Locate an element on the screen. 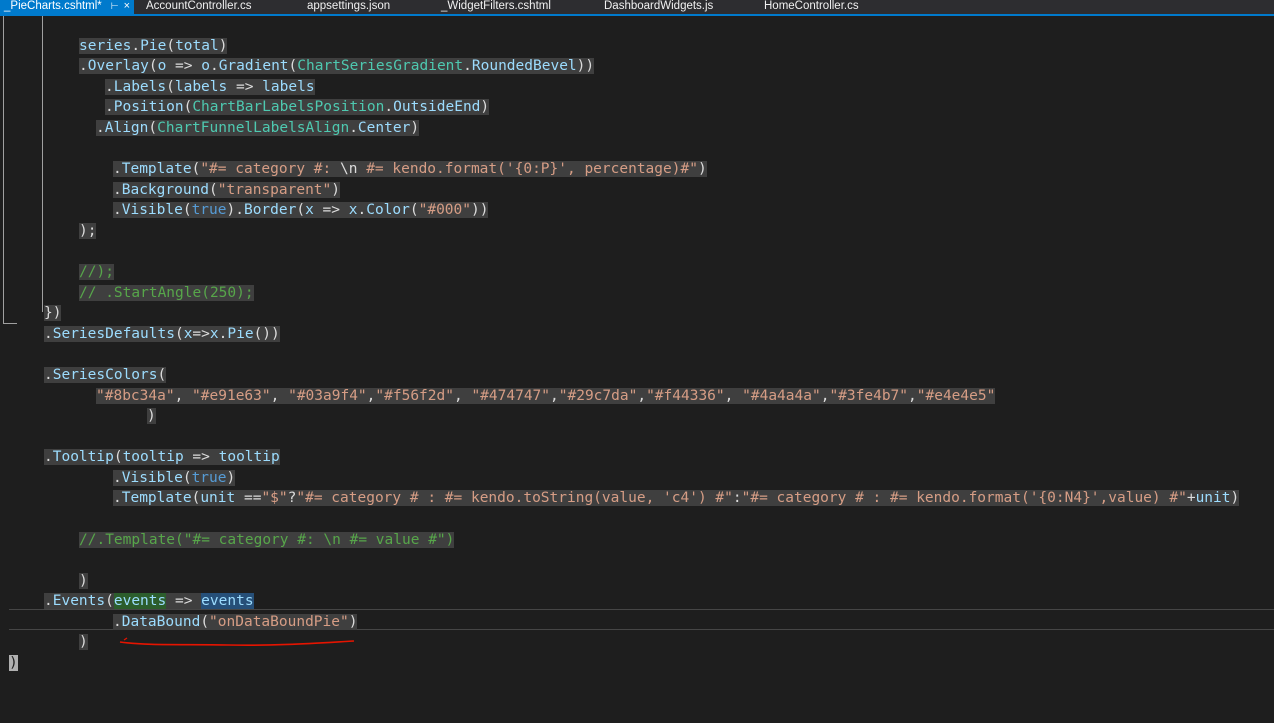 The height and width of the screenshot is (723, 1274). code-token: tooltip is located at coordinates (249, 457).